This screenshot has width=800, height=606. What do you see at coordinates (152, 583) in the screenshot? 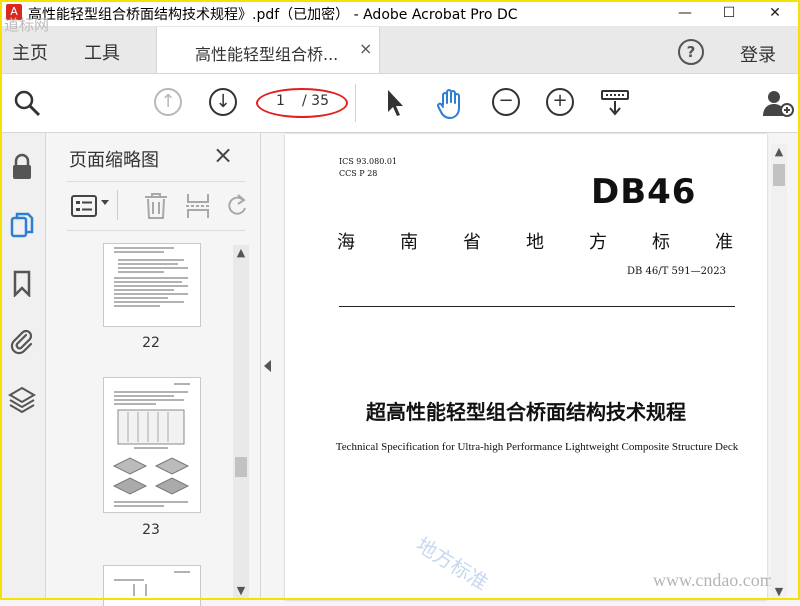
I see `thumbnail-page-24-preview` at bounding box center [152, 583].